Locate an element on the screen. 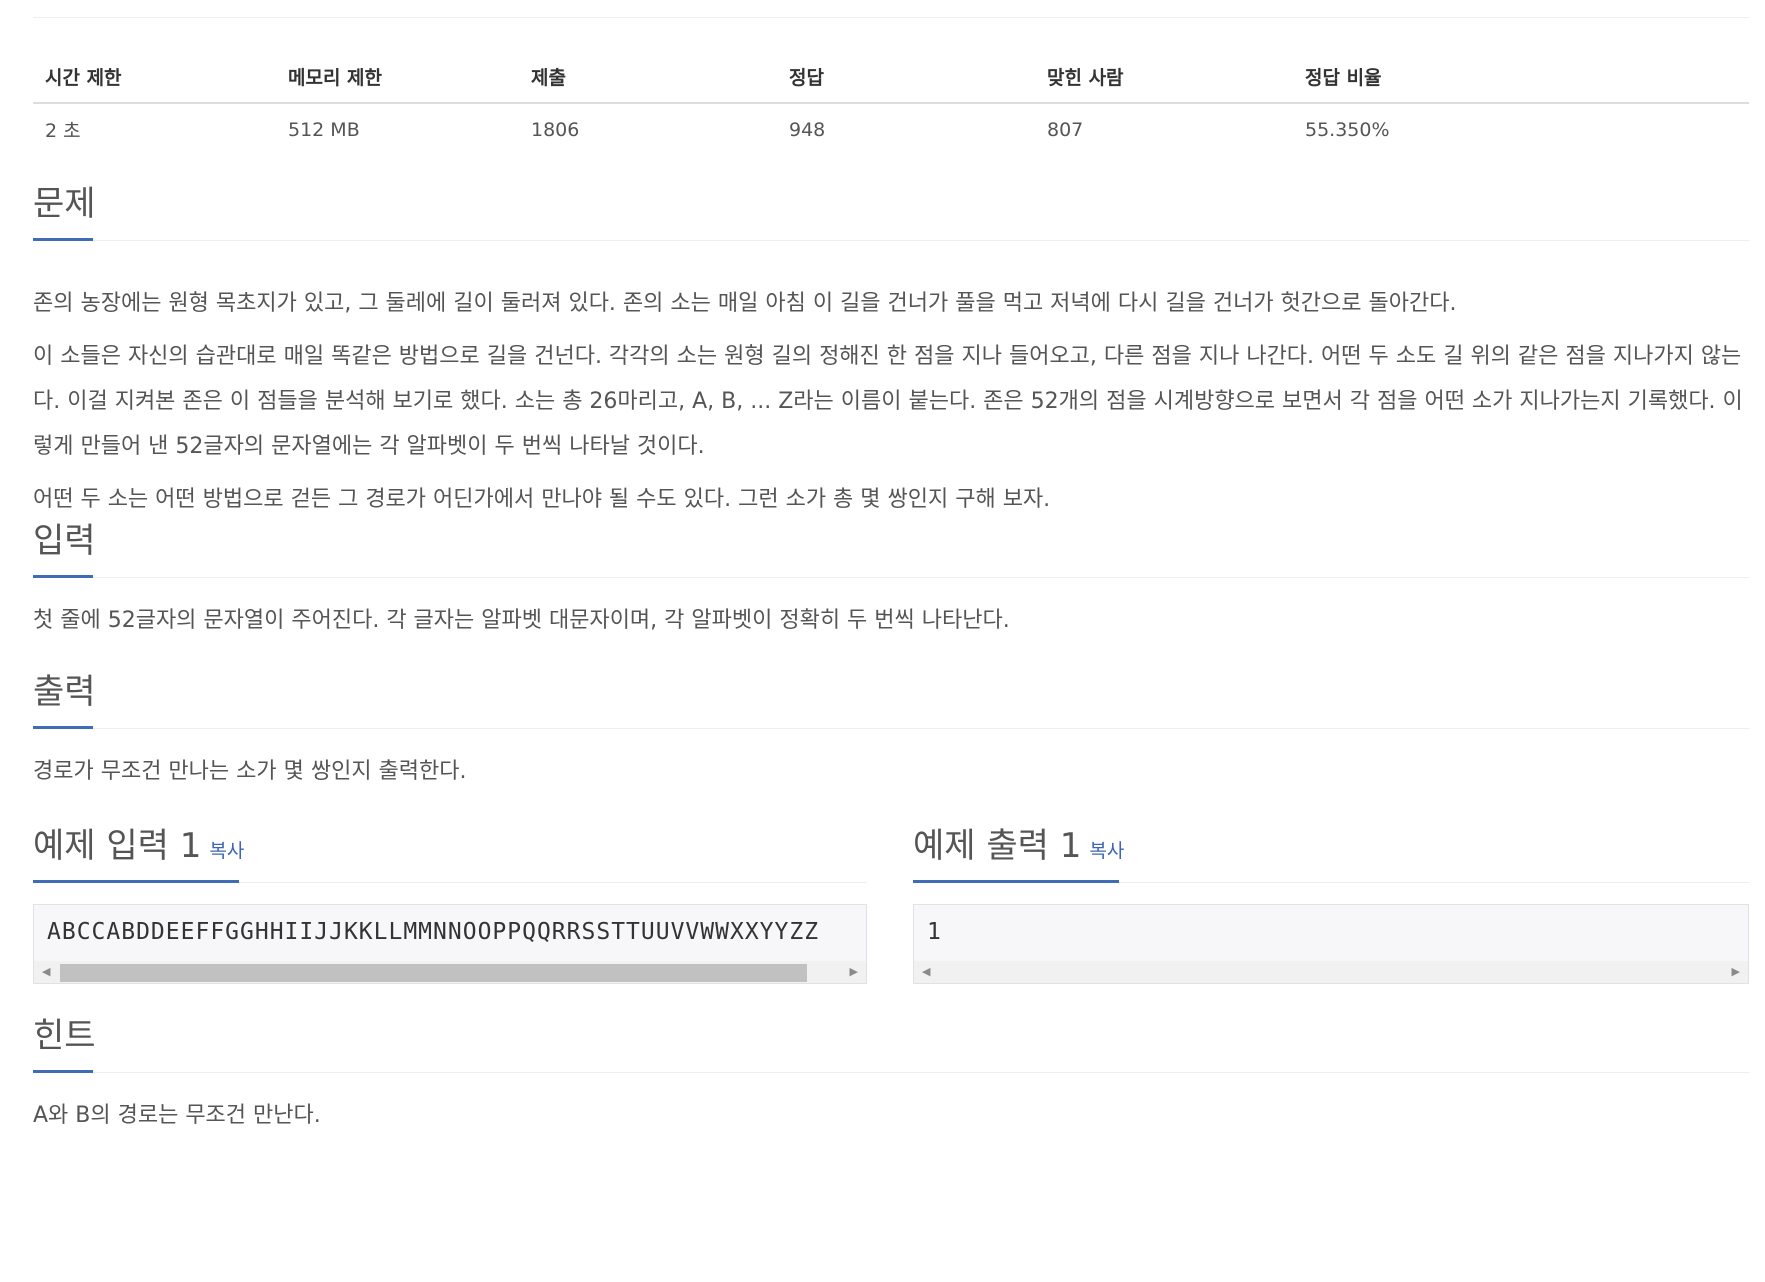 The height and width of the screenshot is (1282, 1765). table-header-row: 시간 제한 메모리 제한 제출 정답 맞힌 사람 정답 비율 is located at coordinates (891, 77).